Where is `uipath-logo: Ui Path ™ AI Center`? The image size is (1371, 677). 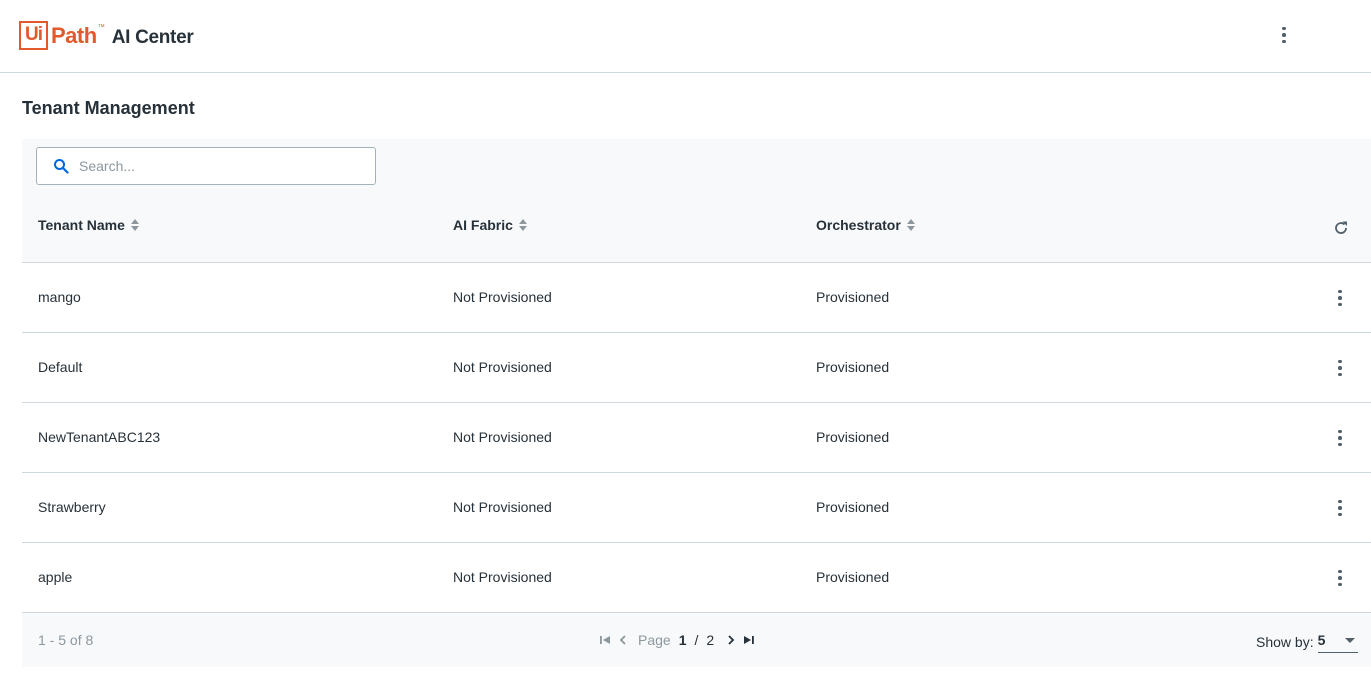 uipath-logo: Ui Path ™ AI Center is located at coordinates (106, 35).